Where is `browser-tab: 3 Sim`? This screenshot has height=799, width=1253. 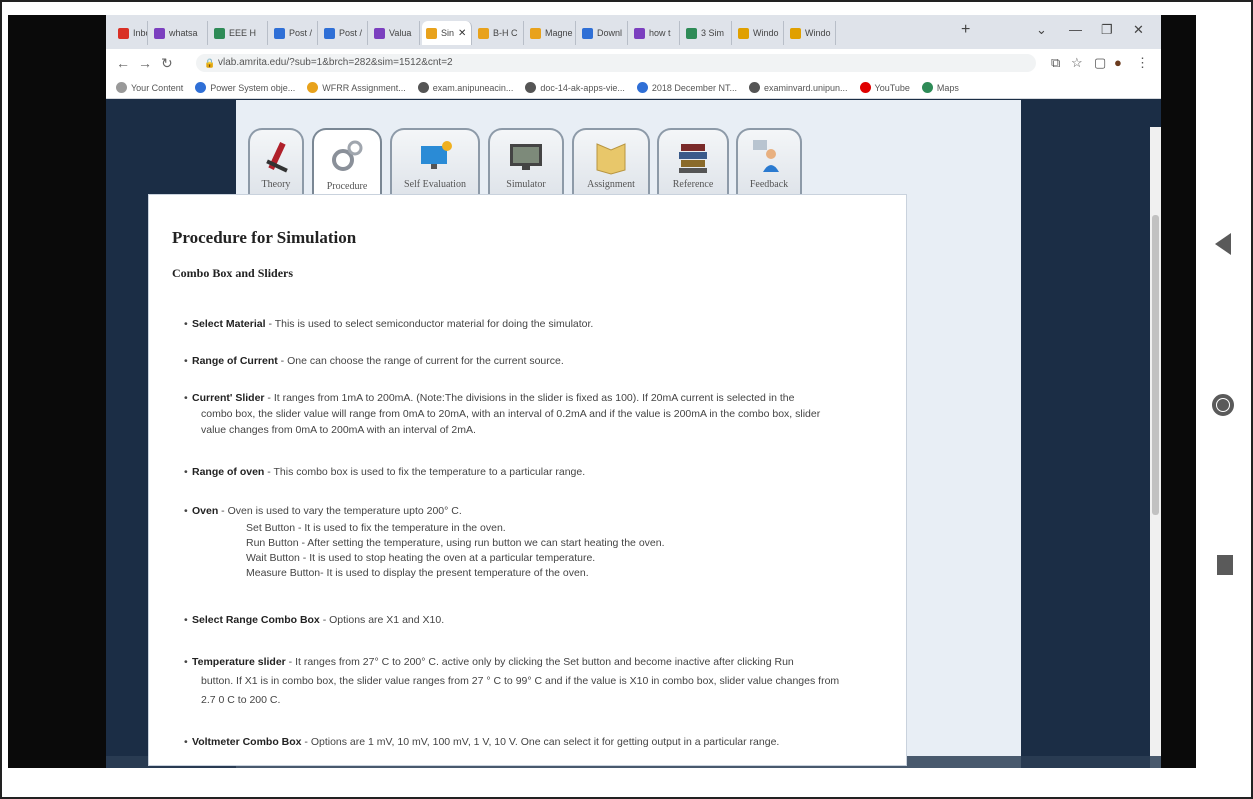
browser-tab: 3 Sim is located at coordinates (707, 33).